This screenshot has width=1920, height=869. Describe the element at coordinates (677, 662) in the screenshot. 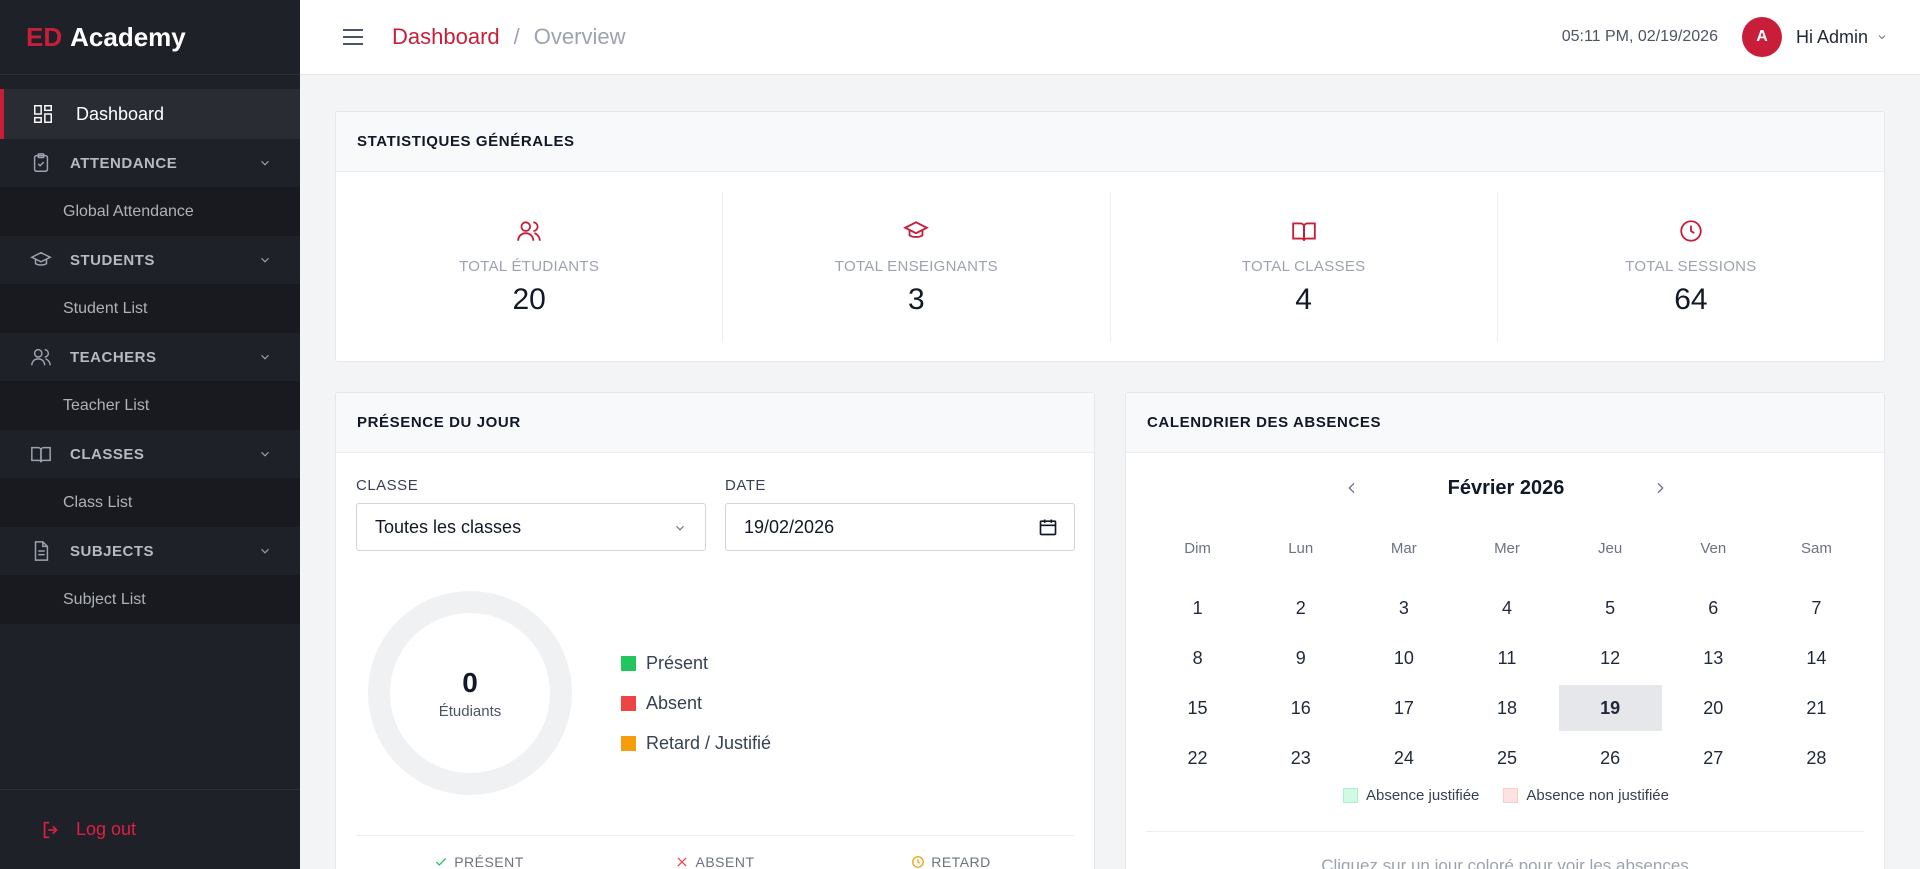

I see `legend-label: Présent` at that location.